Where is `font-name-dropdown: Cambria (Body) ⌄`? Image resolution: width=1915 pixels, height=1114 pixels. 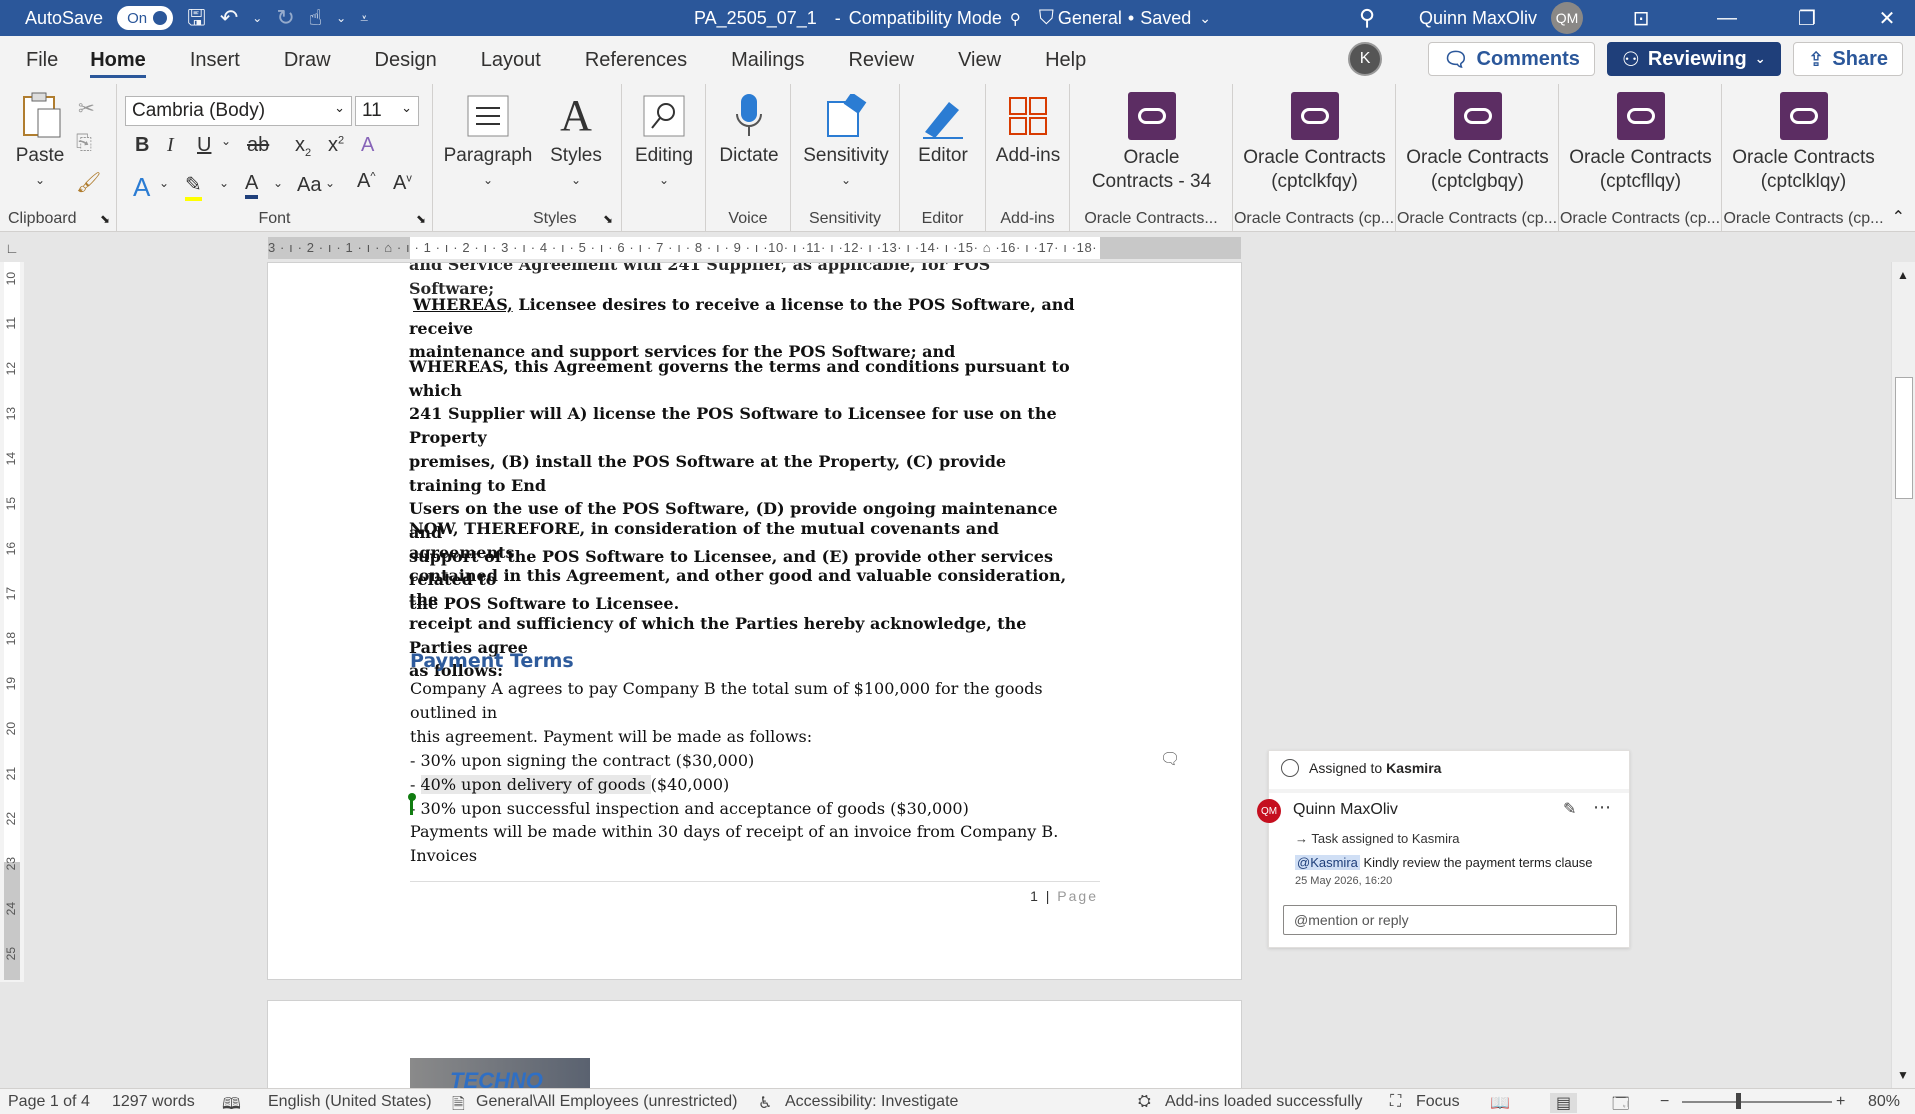 font-name-dropdown: Cambria (Body) ⌄ is located at coordinates (238, 111).